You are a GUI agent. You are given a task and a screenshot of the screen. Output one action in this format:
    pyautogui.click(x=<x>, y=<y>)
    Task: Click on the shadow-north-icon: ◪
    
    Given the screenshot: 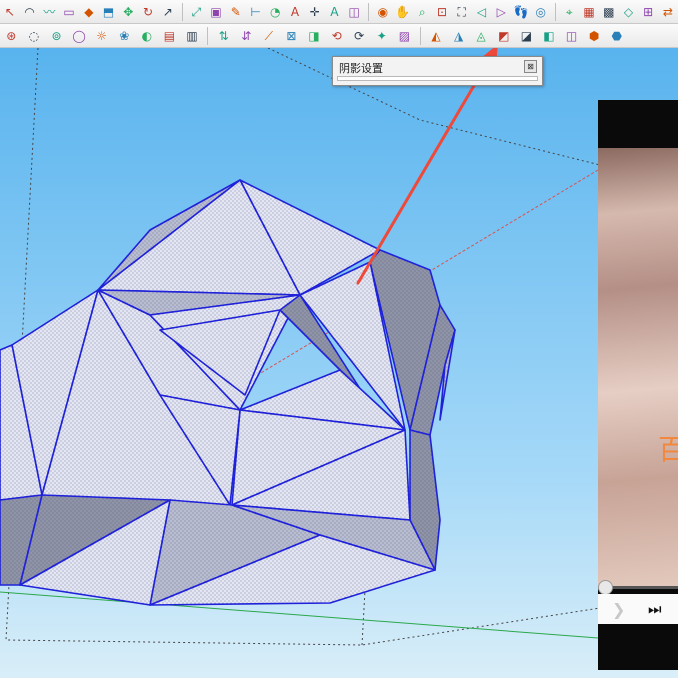 What is the action you would take?
    pyautogui.click(x=526, y=36)
    